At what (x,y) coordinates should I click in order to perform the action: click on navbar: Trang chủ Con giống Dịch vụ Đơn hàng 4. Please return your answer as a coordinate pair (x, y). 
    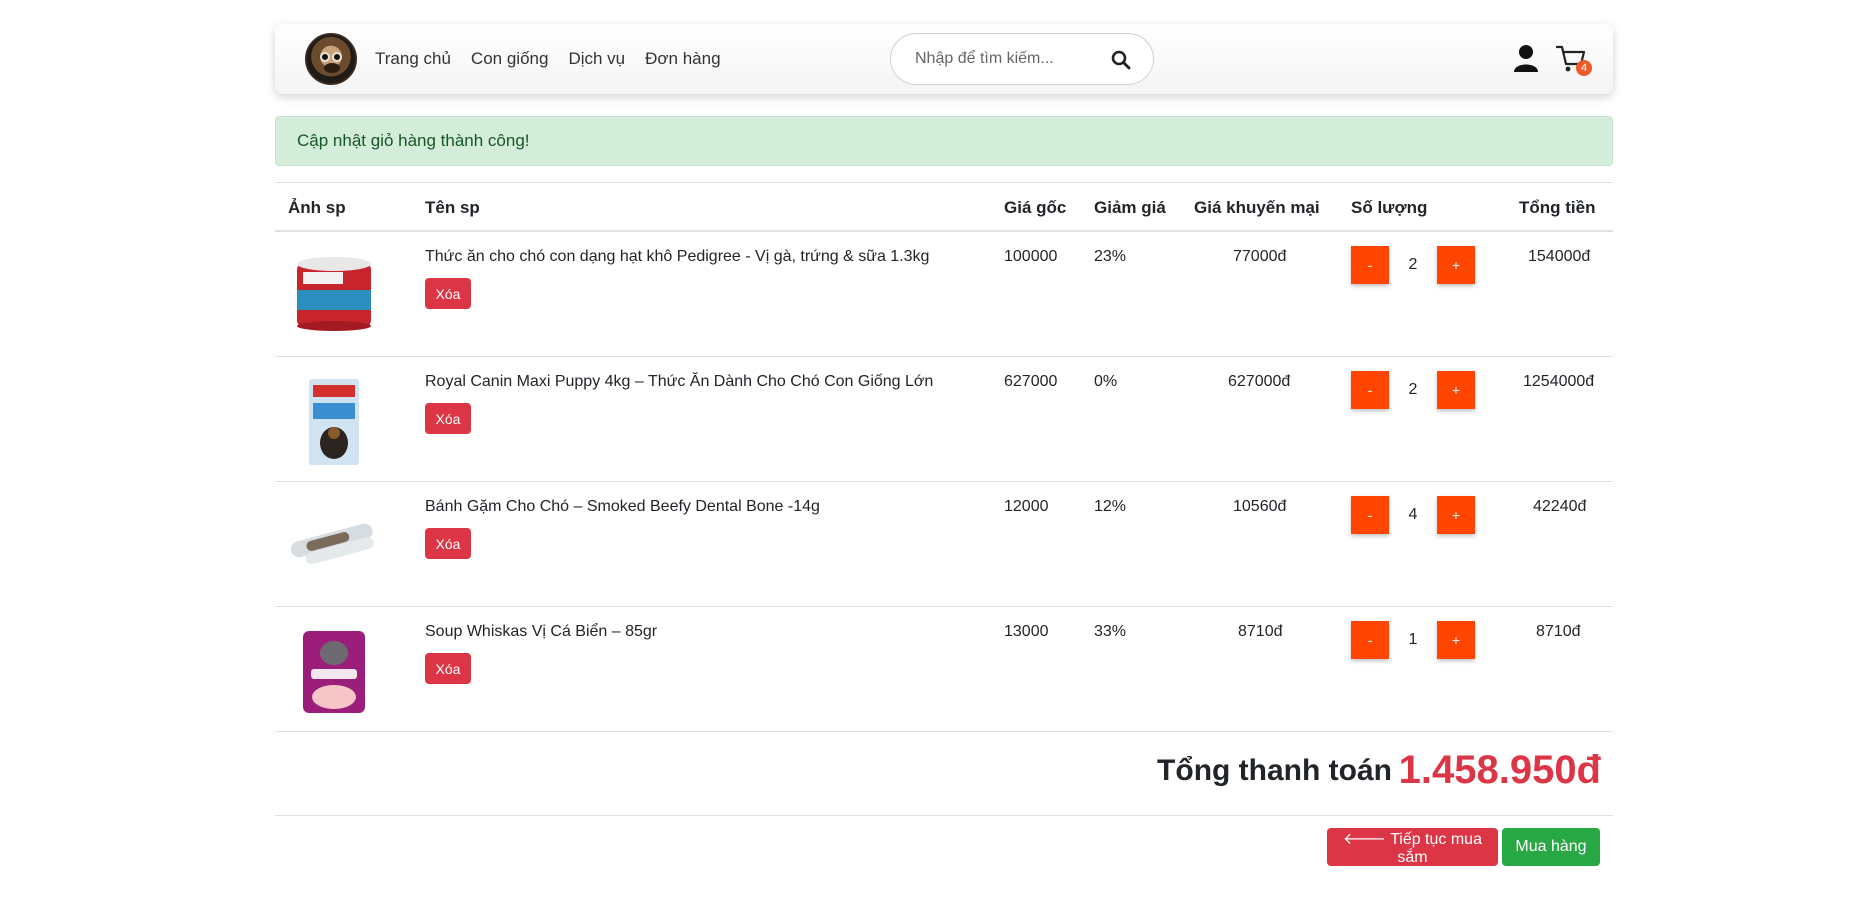
    Looking at the image, I should click on (944, 59).